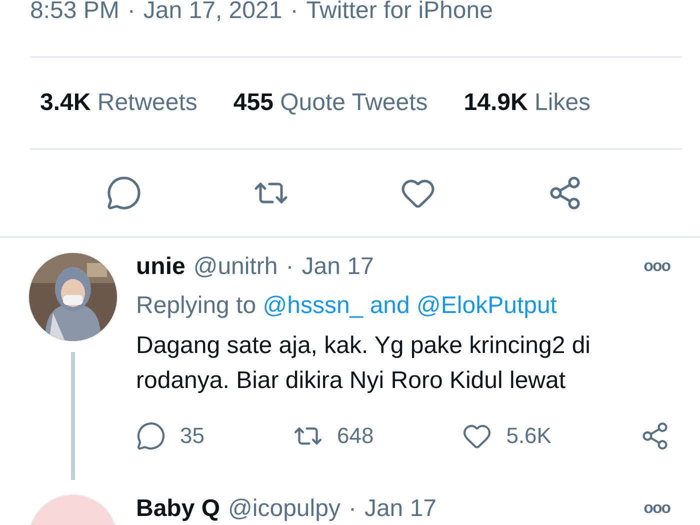 The image size is (700, 525). What do you see at coordinates (170, 436) in the screenshot?
I see `reply-button: 35` at bounding box center [170, 436].